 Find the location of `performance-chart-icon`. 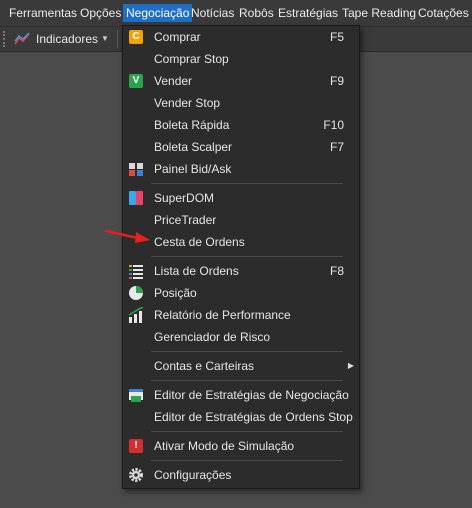

performance-chart-icon is located at coordinates (136, 315).